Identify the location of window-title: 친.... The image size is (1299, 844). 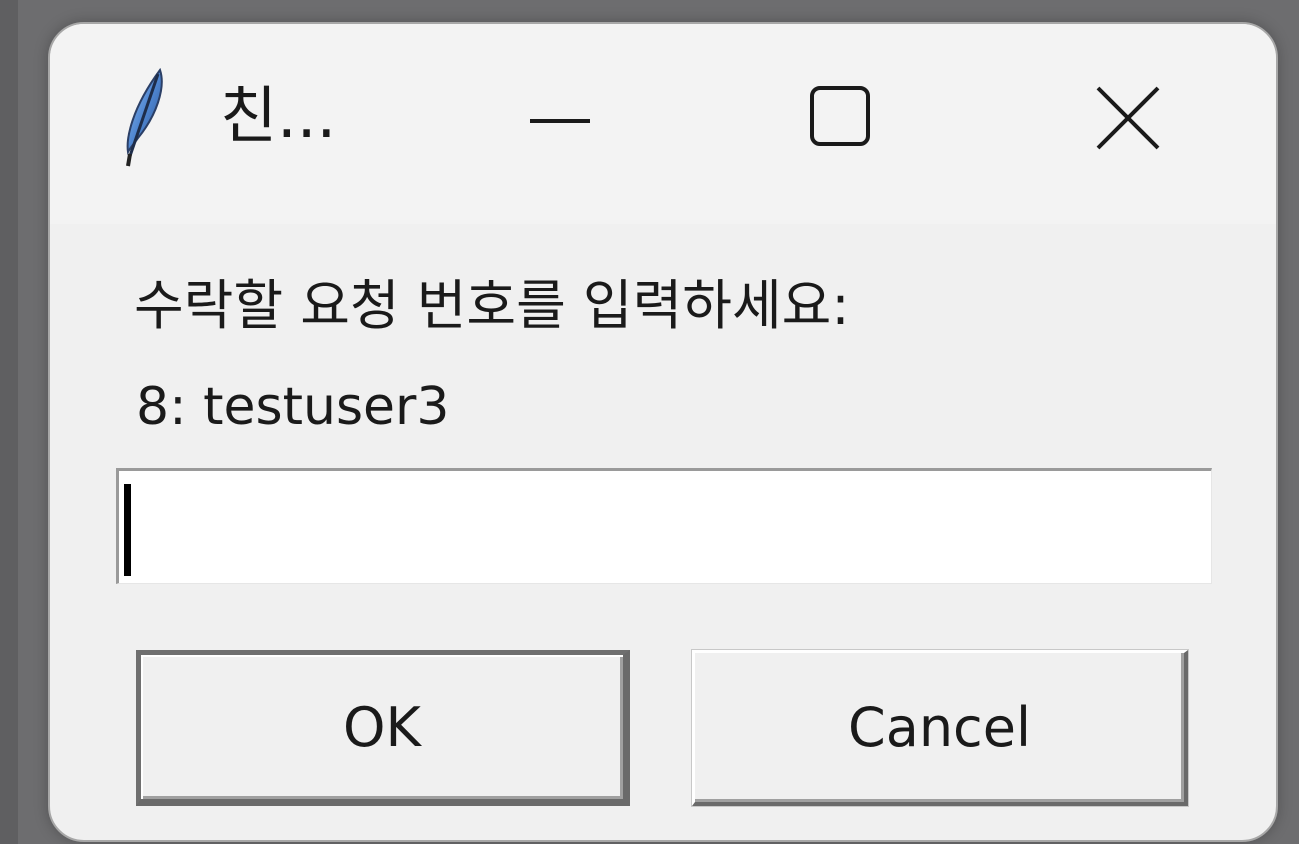
(278, 115).